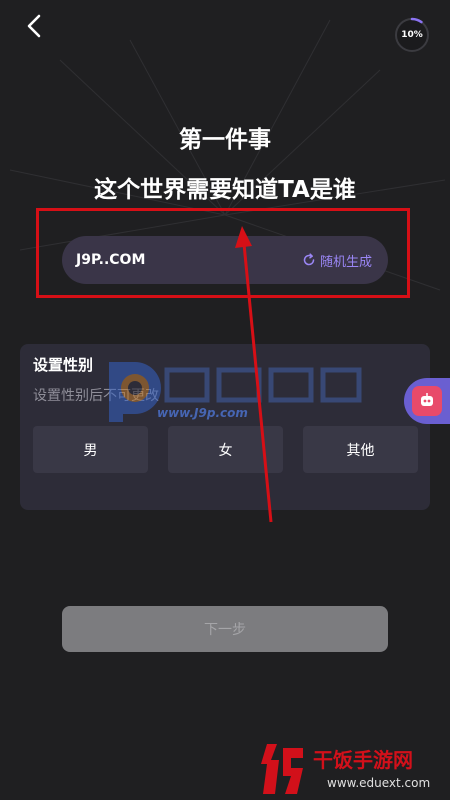 The width and height of the screenshot is (450, 800). What do you see at coordinates (379, 783) in the screenshot?
I see `watermark-site-domain: www.eduext.com` at bounding box center [379, 783].